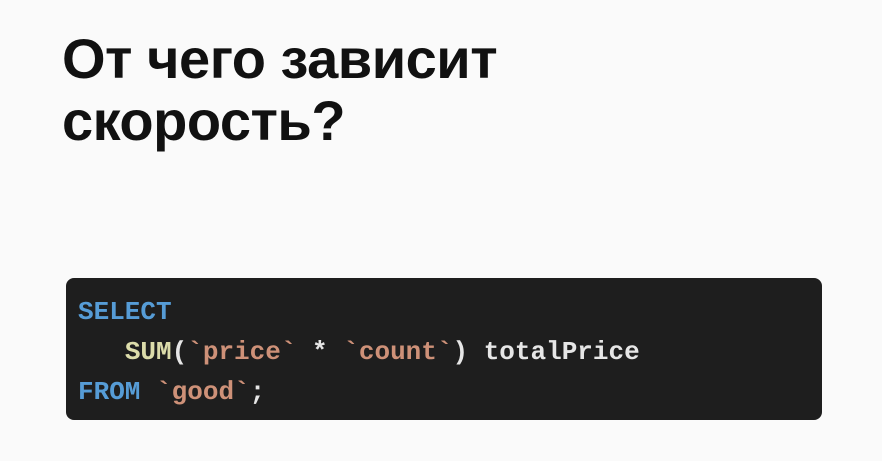 This screenshot has height=461, width=882. What do you see at coordinates (148, 352) in the screenshot?
I see `function-sum: SUM` at bounding box center [148, 352].